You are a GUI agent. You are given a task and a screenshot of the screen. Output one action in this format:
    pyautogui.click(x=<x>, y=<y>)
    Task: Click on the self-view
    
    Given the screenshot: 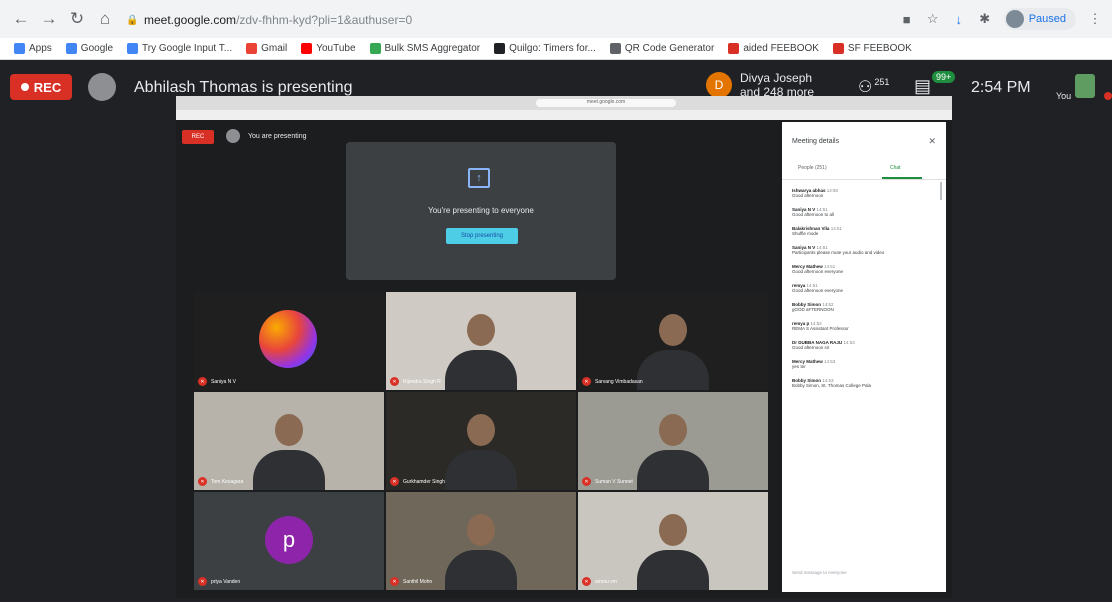 What is the action you would take?
    pyautogui.click(x=1085, y=86)
    